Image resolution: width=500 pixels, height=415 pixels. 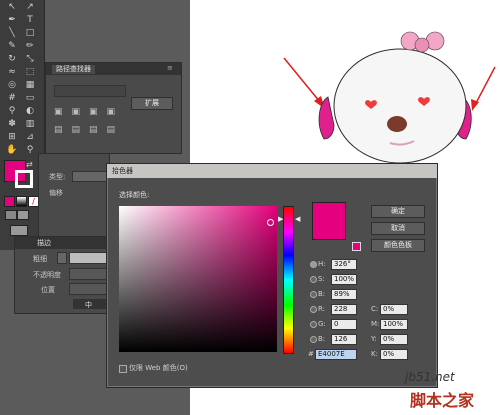 What do you see at coordinates (30, 59) in the screenshot?
I see `scale-tool-icon: ⤡` at bounding box center [30, 59].